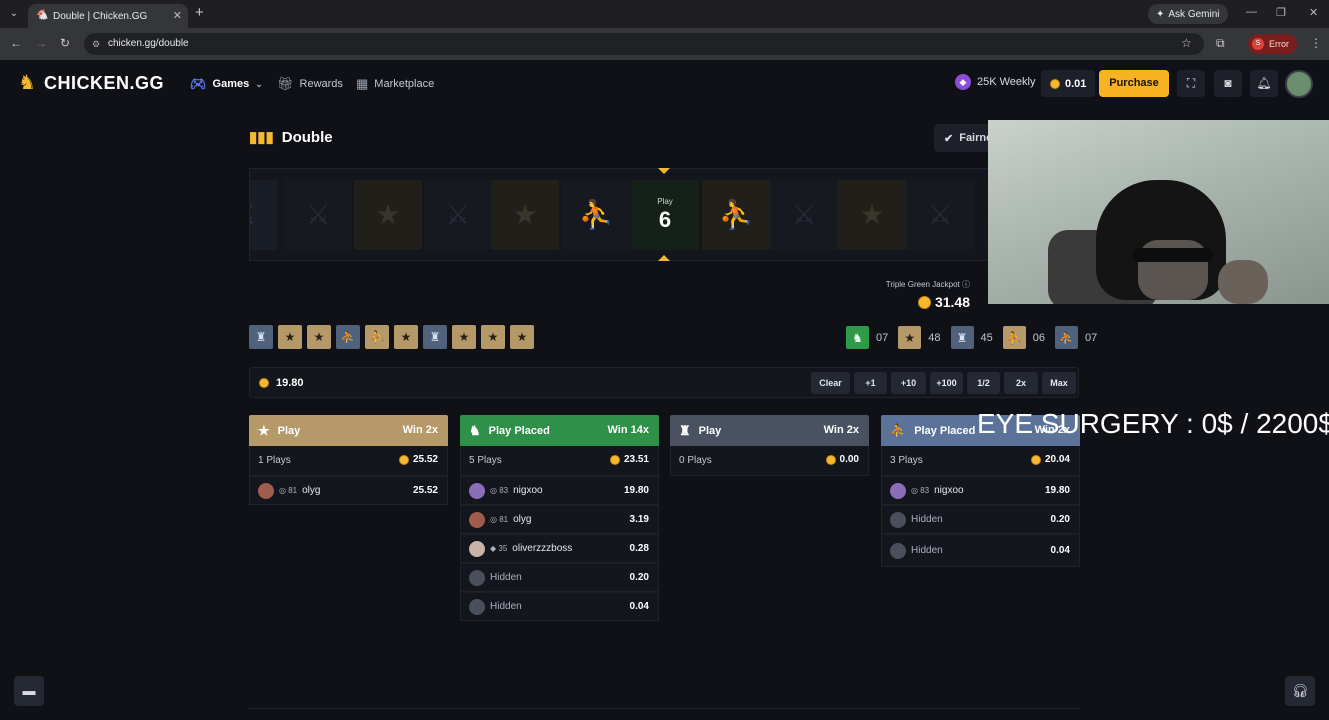  Describe the element at coordinates (395, 84) in the screenshot. I see `nav-marketplace: ▦ Marketplace` at that location.